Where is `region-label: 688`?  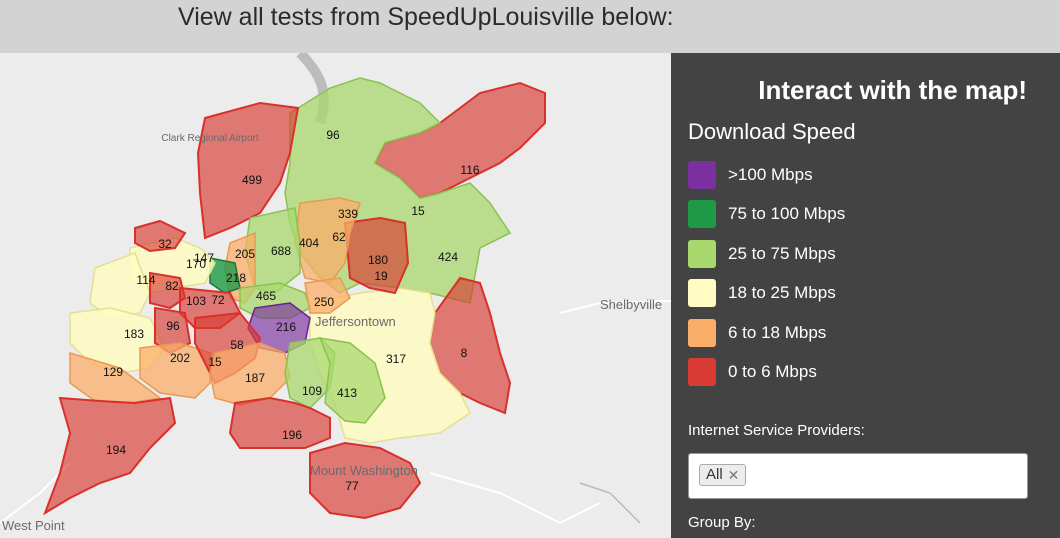 region-label: 688 is located at coordinates (281, 251).